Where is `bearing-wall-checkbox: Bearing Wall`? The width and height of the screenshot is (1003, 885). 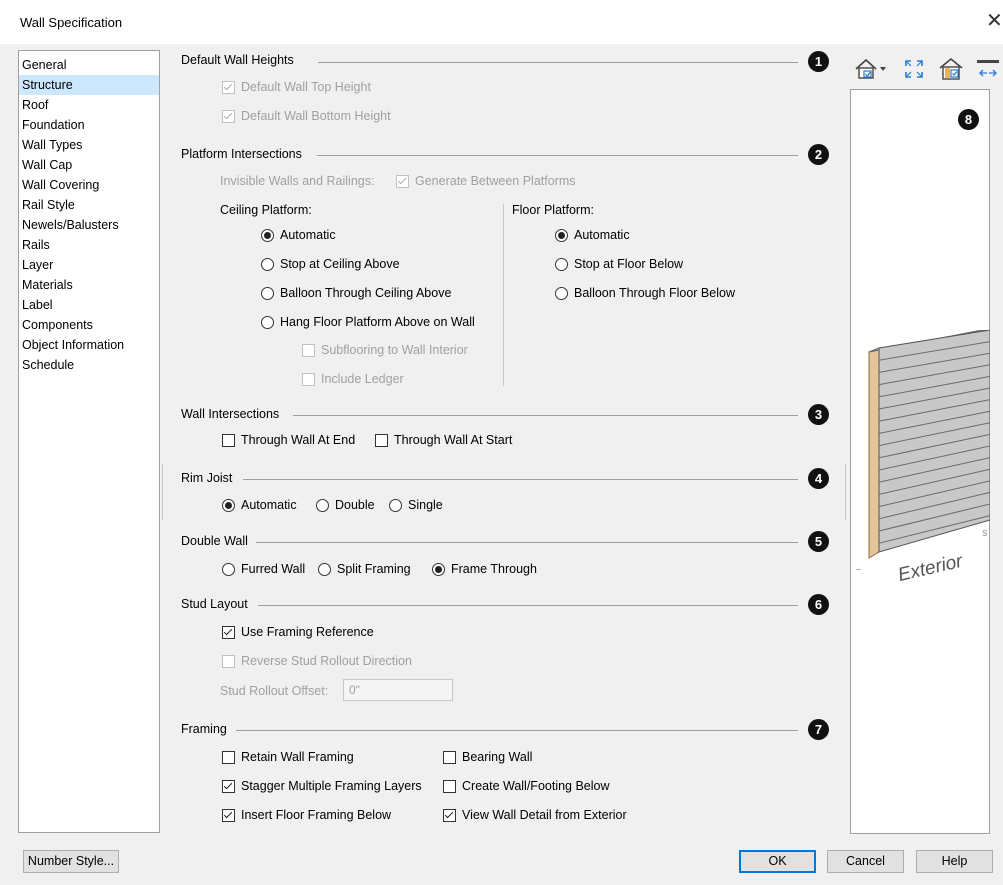
bearing-wall-checkbox: Bearing Wall is located at coordinates (487, 757).